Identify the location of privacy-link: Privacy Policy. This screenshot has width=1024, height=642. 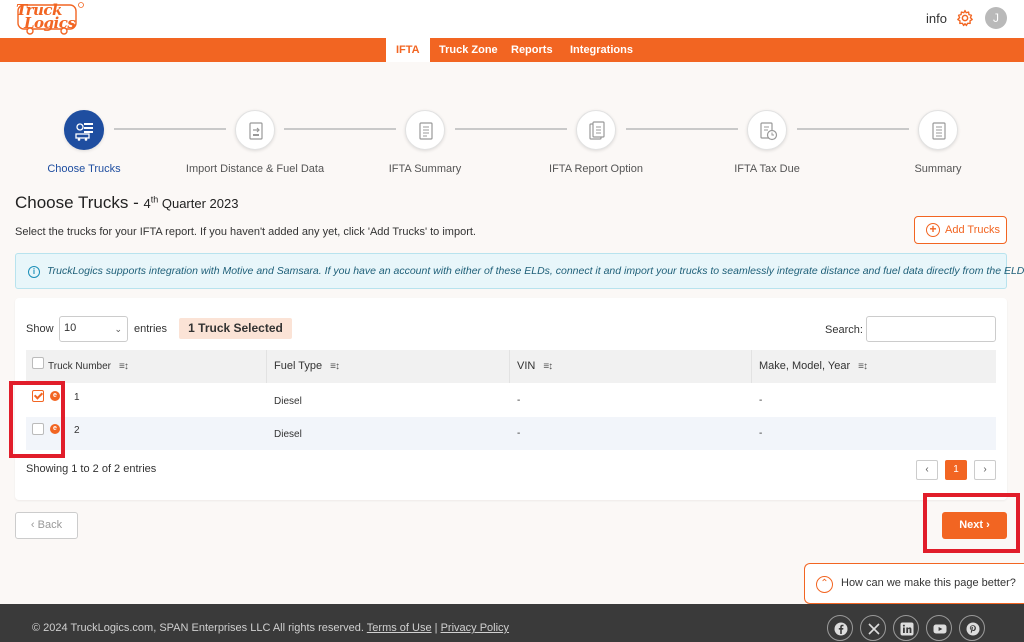
(475, 628).